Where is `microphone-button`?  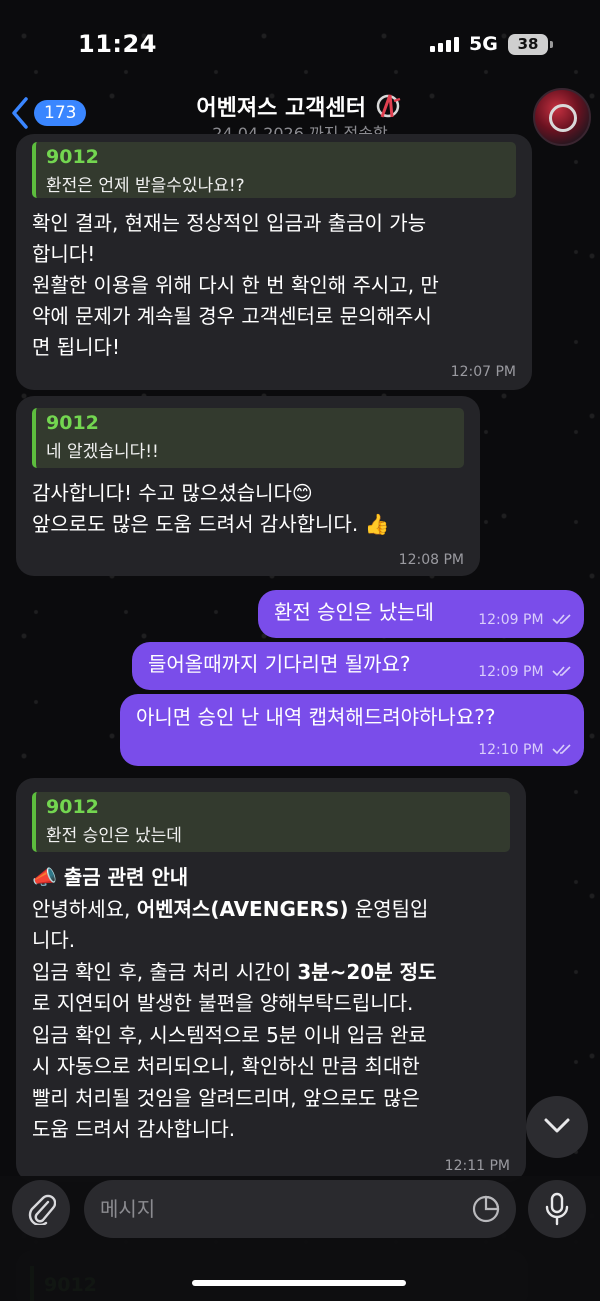
microphone-button is located at coordinates (557, 1209).